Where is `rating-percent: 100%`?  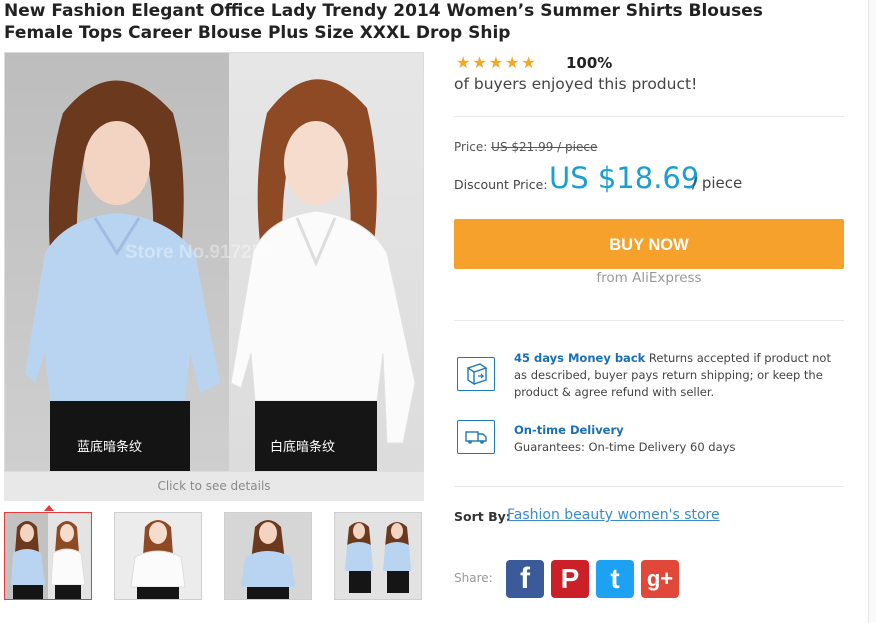
rating-percent: 100% is located at coordinates (589, 63).